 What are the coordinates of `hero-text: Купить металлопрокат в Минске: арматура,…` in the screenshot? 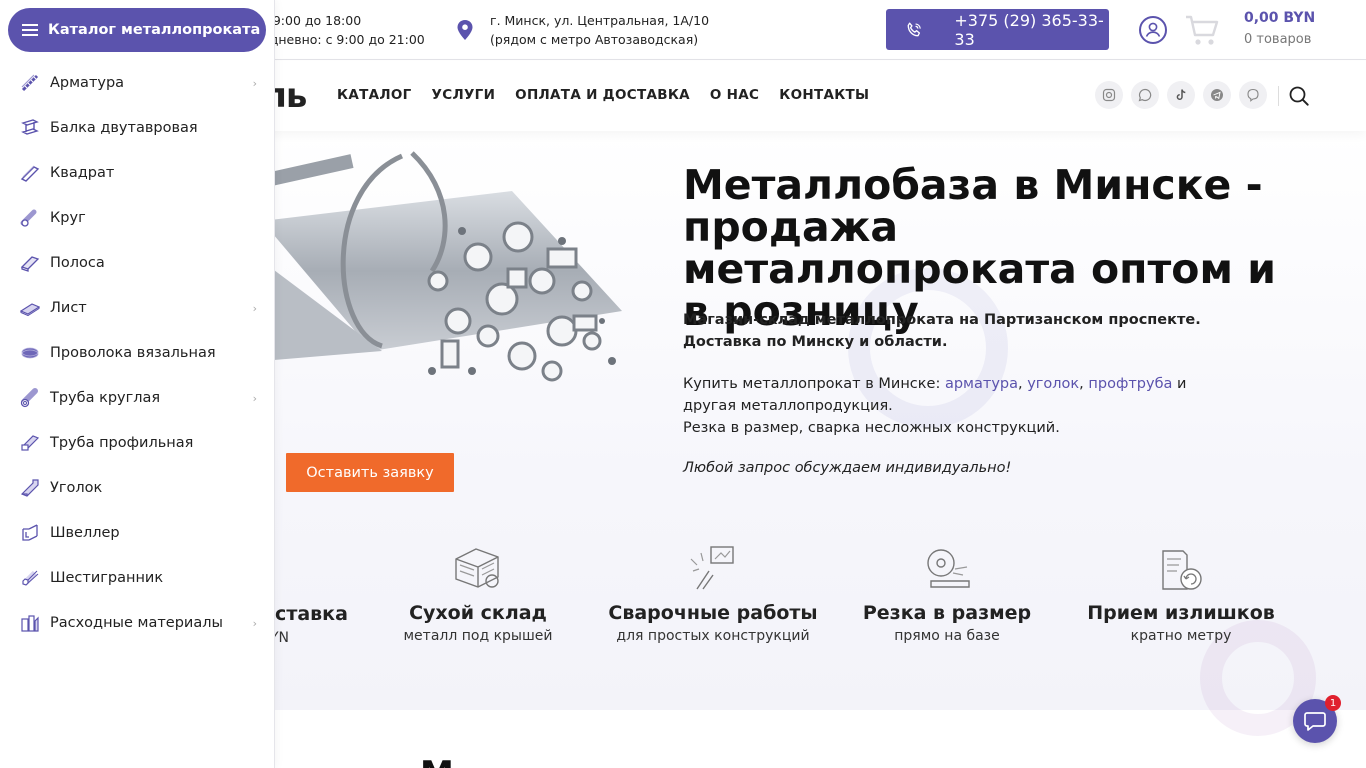 It's located at (935, 406).